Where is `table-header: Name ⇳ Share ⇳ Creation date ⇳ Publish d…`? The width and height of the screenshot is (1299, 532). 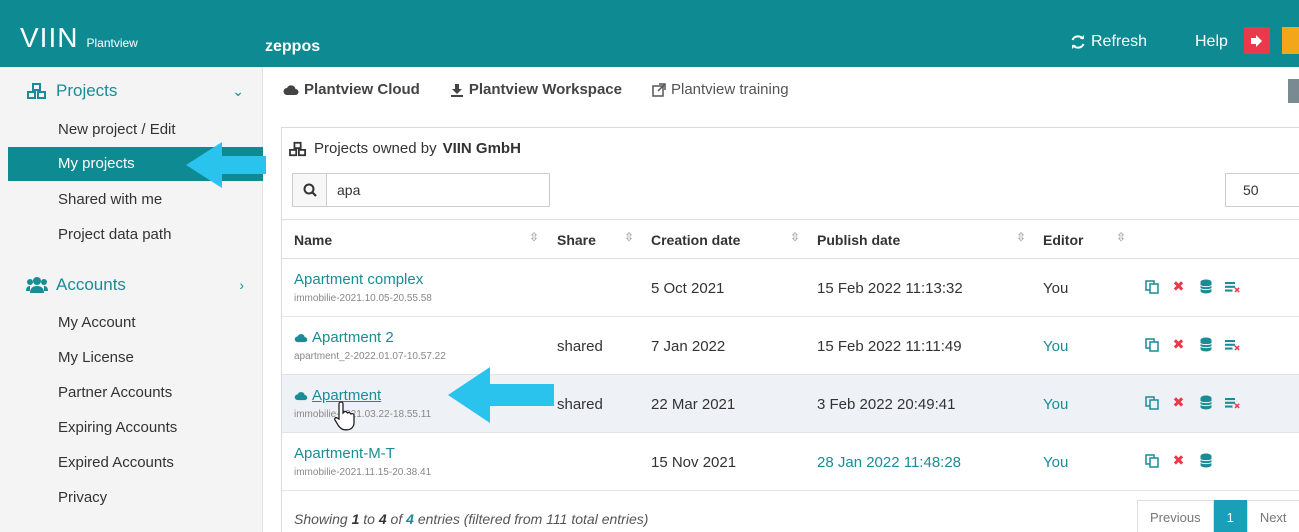
table-header: Name ⇳ Share ⇳ Creation date ⇳ Publish d… is located at coordinates (790, 239).